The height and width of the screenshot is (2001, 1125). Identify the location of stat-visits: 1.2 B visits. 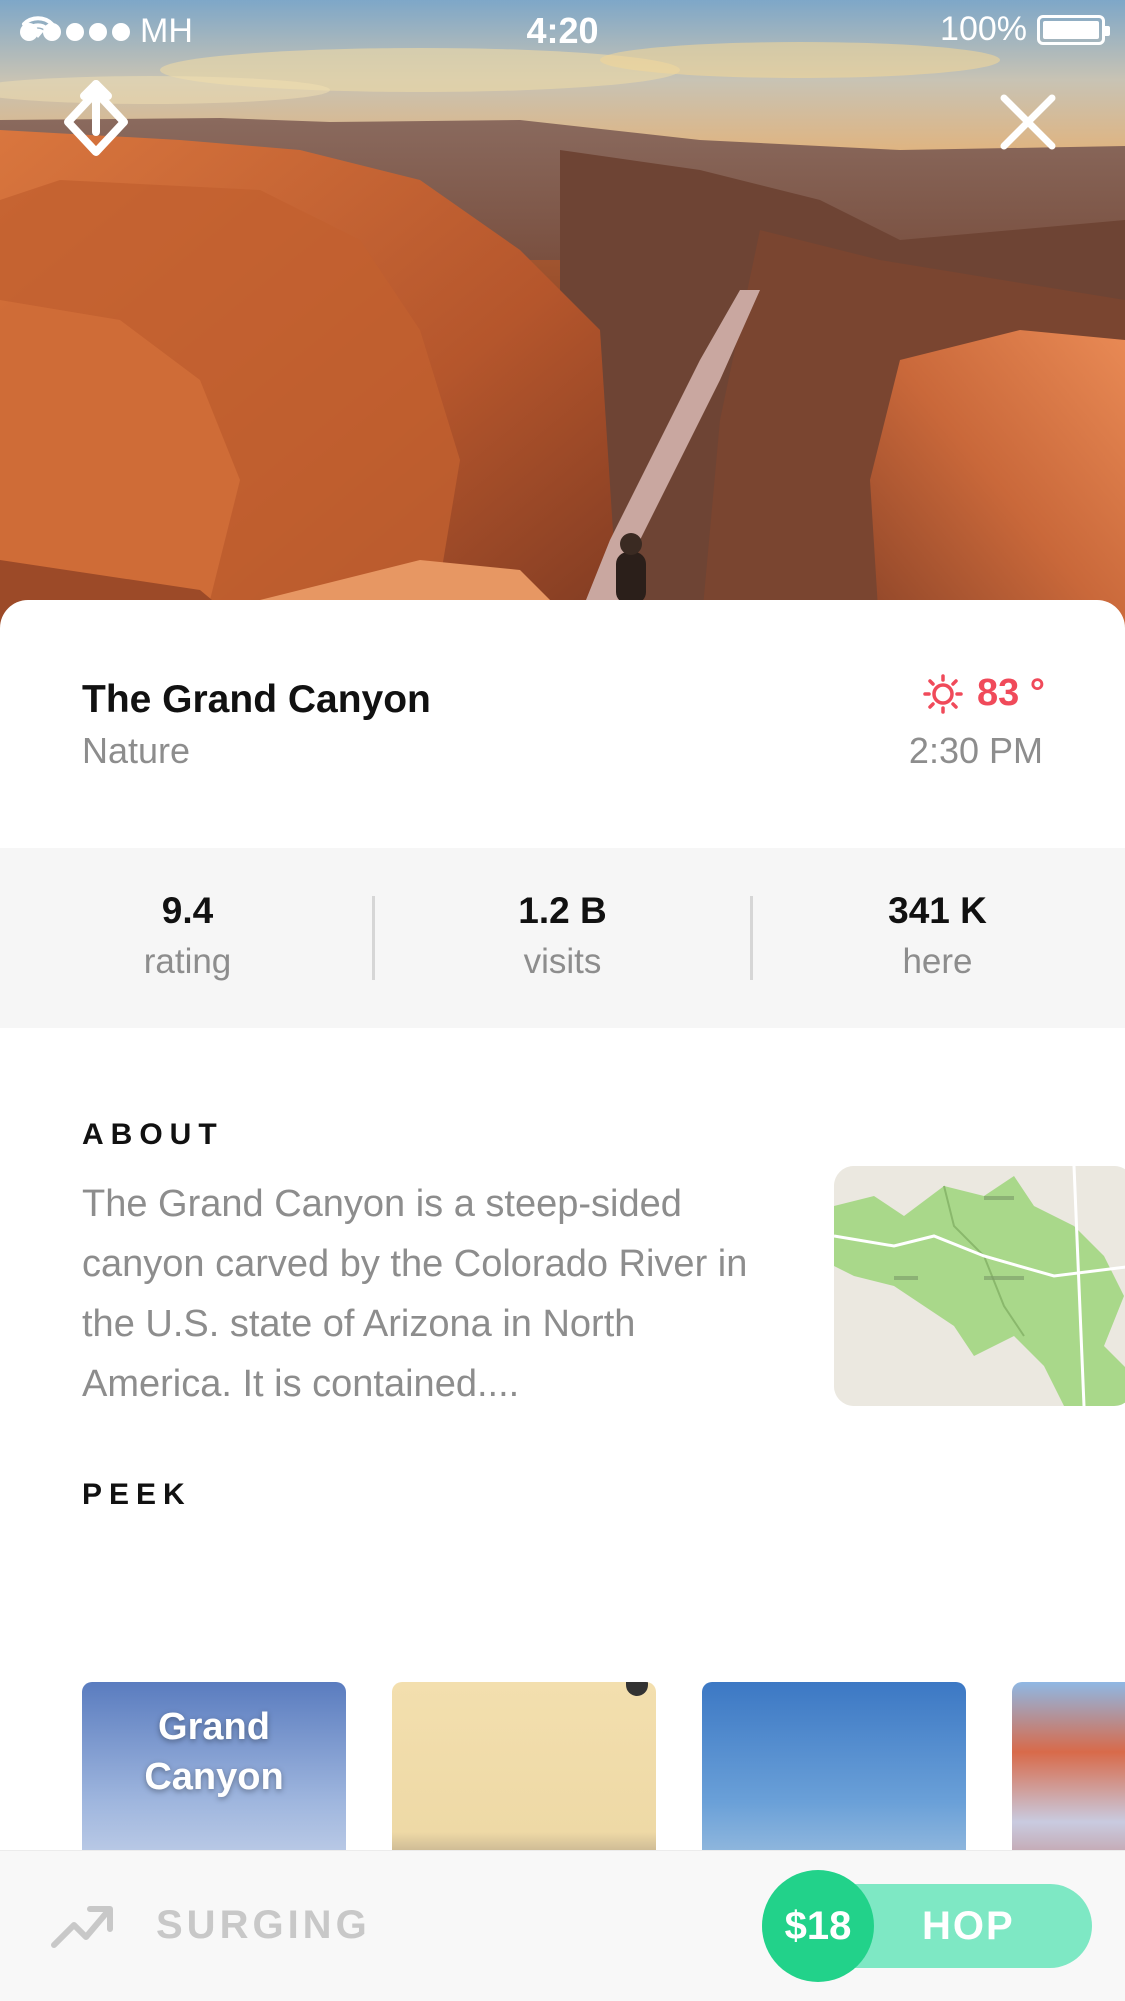
(562, 938).